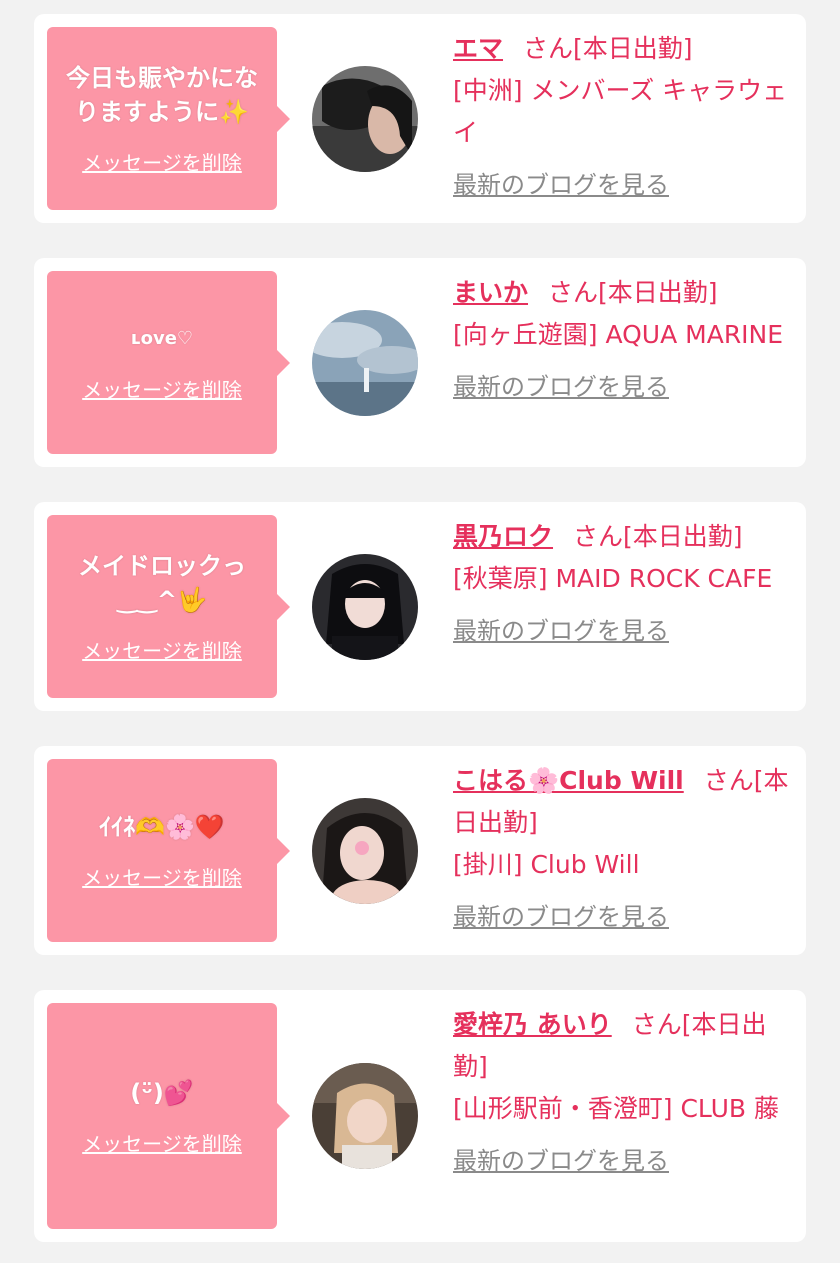  Describe the element at coordinates (503, 536) in the screenshot. I see `member-name-link: 黒乃ロク` at that location.